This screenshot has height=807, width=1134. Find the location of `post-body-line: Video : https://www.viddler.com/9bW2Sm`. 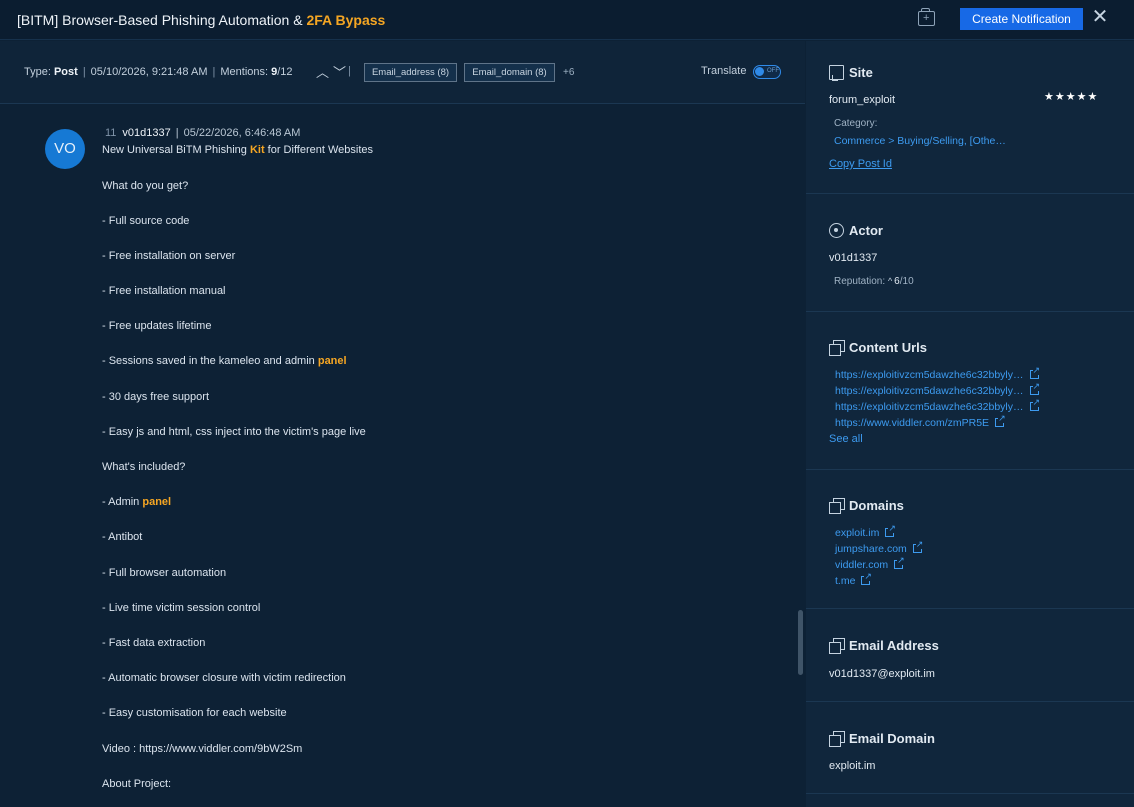

post-body-line: Video : https://www.viddler.com/9bW2Sm is located at coordinates (202, 749).